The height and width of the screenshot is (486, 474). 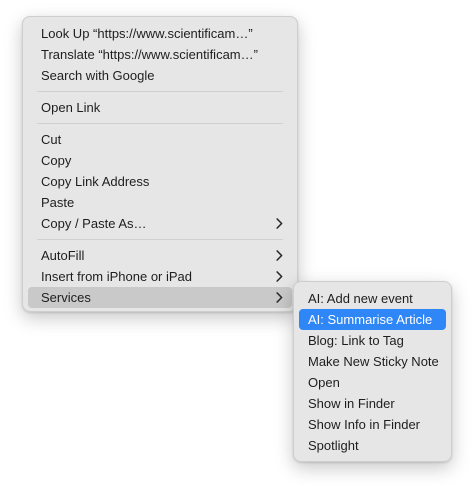 I want to click on menu-item-label: Open Link, so click(x=71, y=107).